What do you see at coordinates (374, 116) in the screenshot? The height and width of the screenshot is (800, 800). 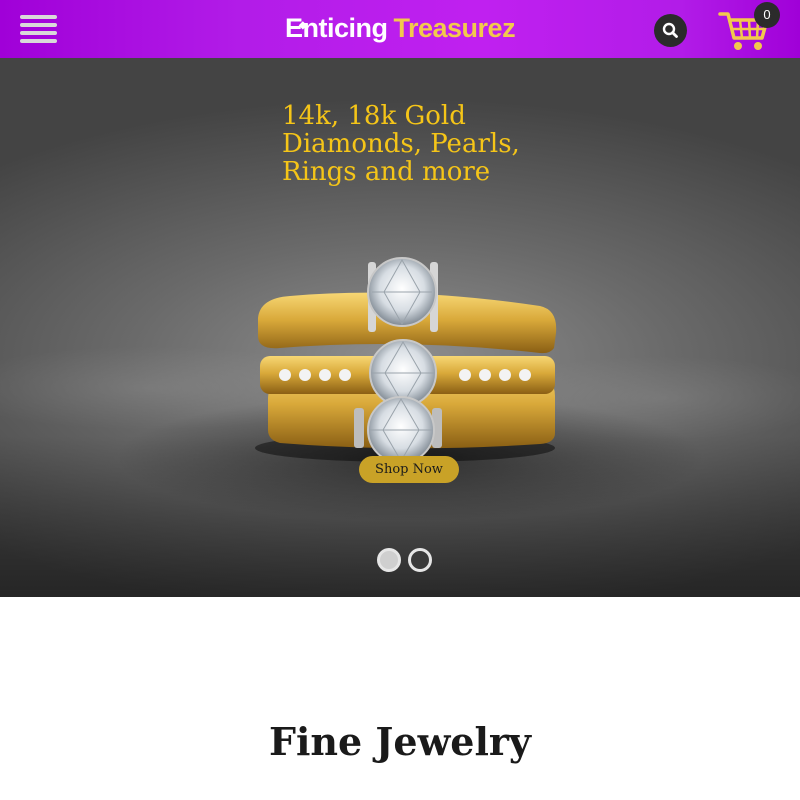 I see `hero-headline-line: 14k, 18k Gold` at bounding box center [374, 116].